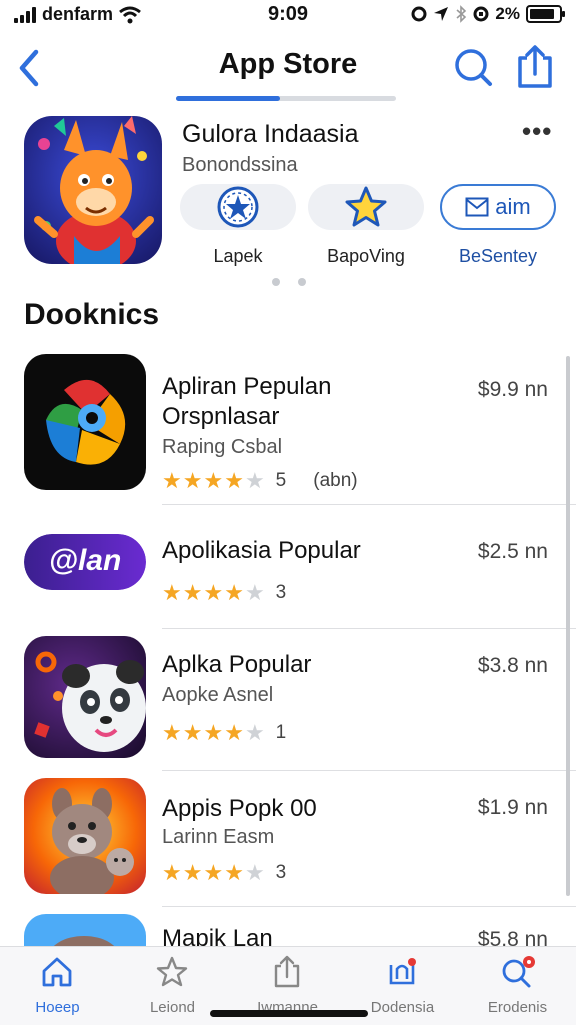  What do you see at coordinates (419, 14) in the screenshot?
I see `alarm-icon` at bounding box center [419, 14].